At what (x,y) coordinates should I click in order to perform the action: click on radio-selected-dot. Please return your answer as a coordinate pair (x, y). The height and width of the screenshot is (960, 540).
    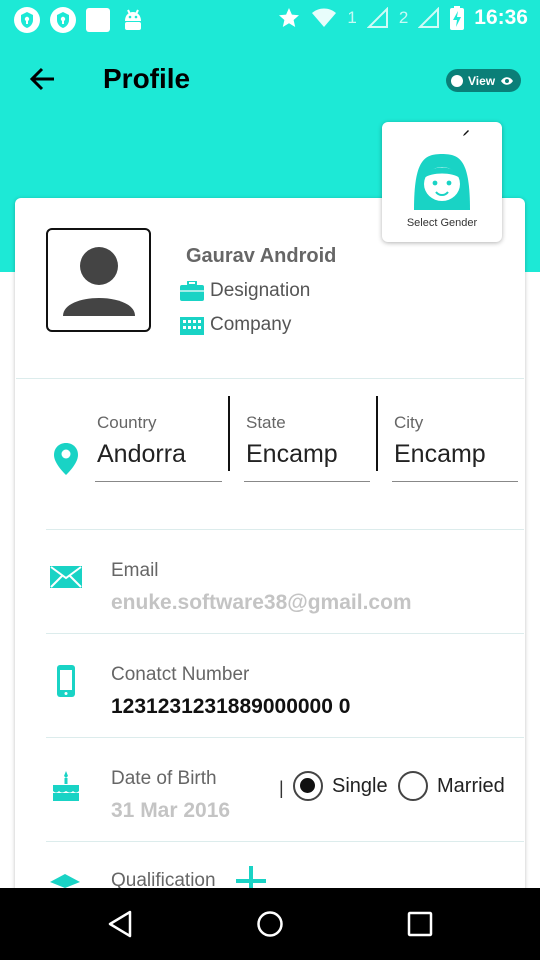
    Looking at the image, I should click on (307, 785).